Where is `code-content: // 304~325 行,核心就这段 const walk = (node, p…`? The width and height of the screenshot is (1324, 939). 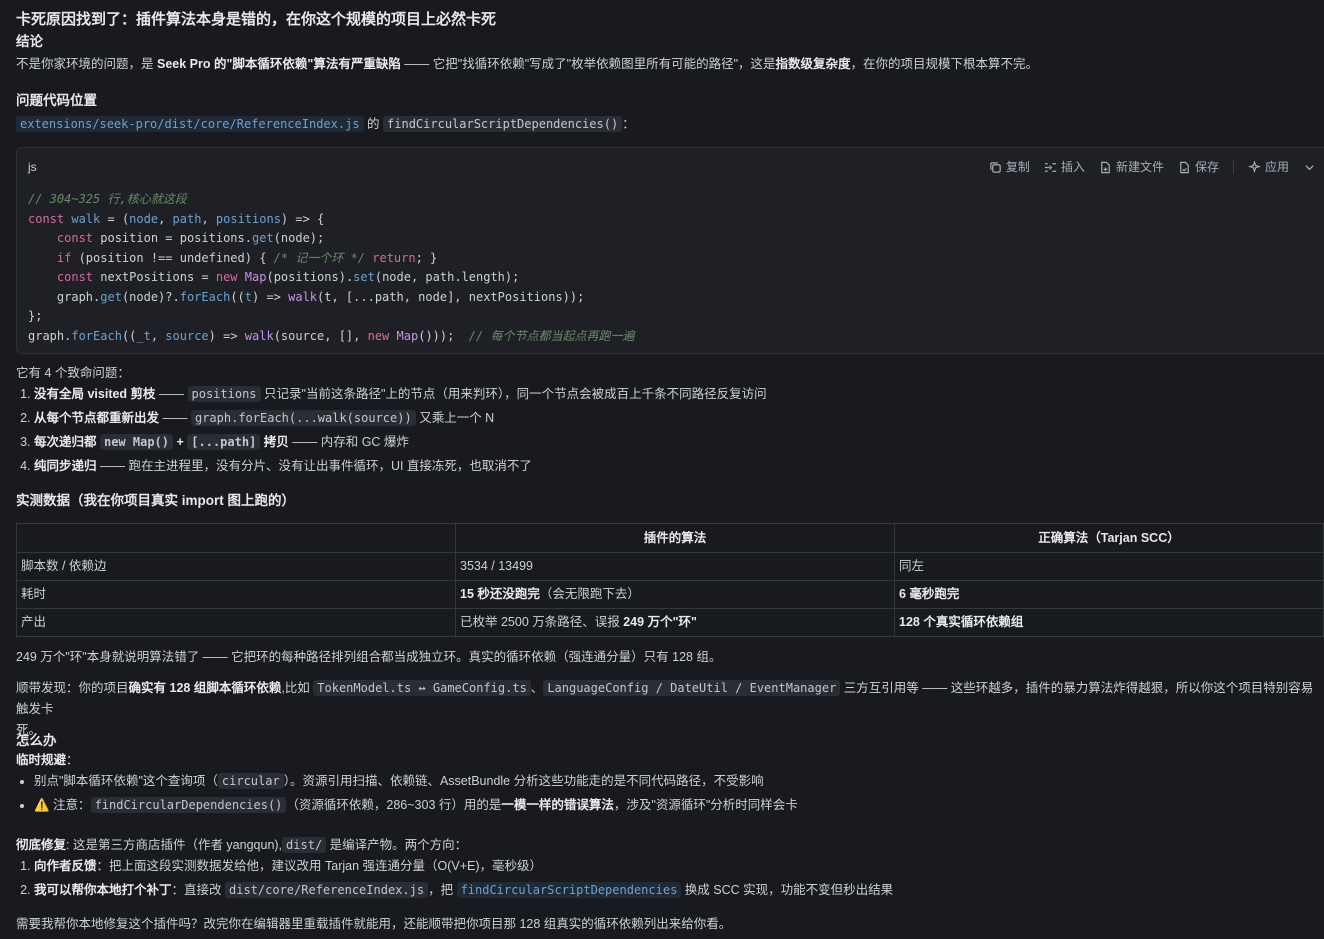
code-content: // 304~325 行,核心就这段 const walk = (node, p… is located at coordinates (331, 267).